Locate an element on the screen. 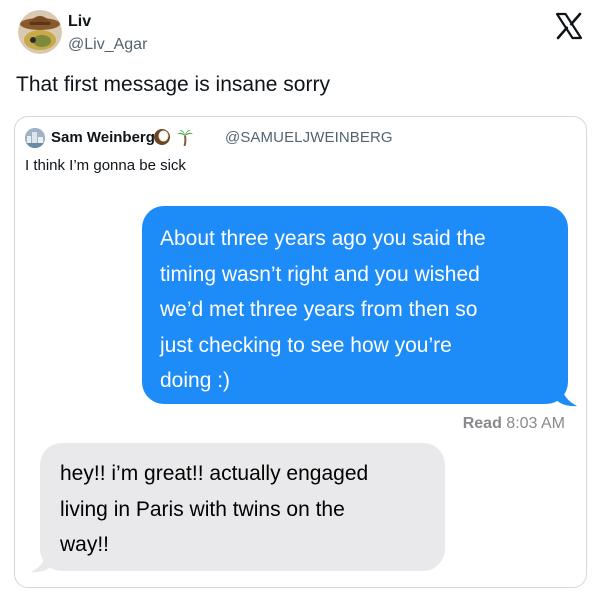 The height and width of the screenshot is (601, 599). message-line: doing :) is located at coordinates (195, 380).